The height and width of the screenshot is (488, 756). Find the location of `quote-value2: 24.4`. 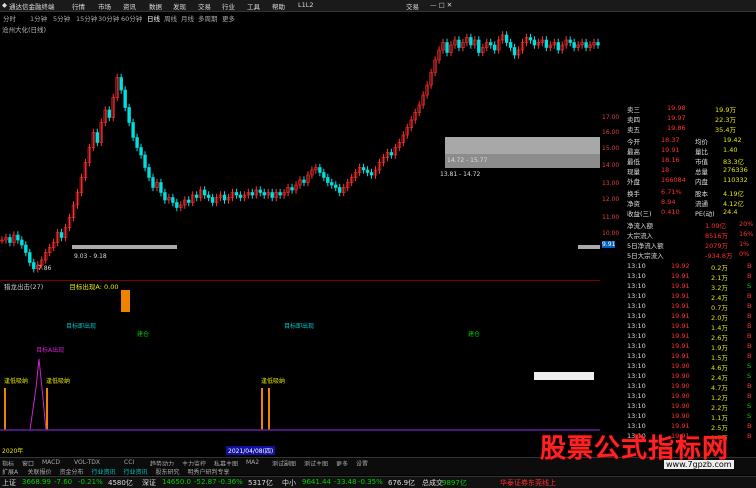

quote-value2: 24.4 is located at coordinates (730, 212).